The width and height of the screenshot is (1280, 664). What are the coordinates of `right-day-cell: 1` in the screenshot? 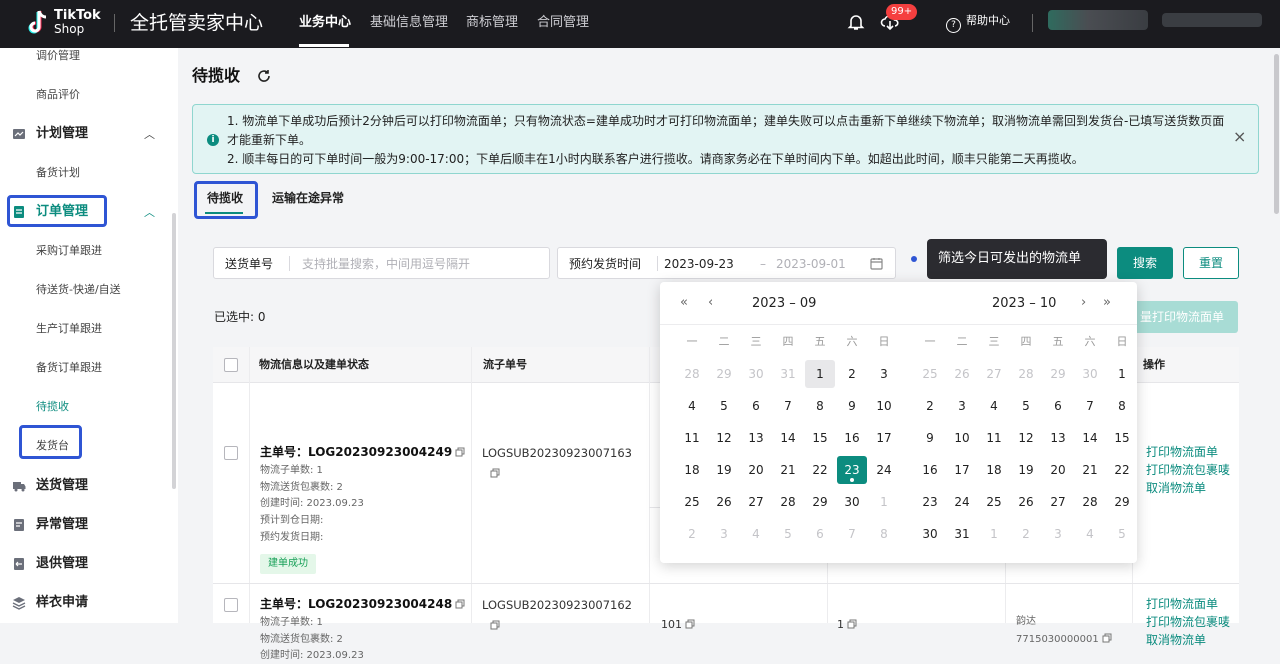 It's located at (1122, 374).